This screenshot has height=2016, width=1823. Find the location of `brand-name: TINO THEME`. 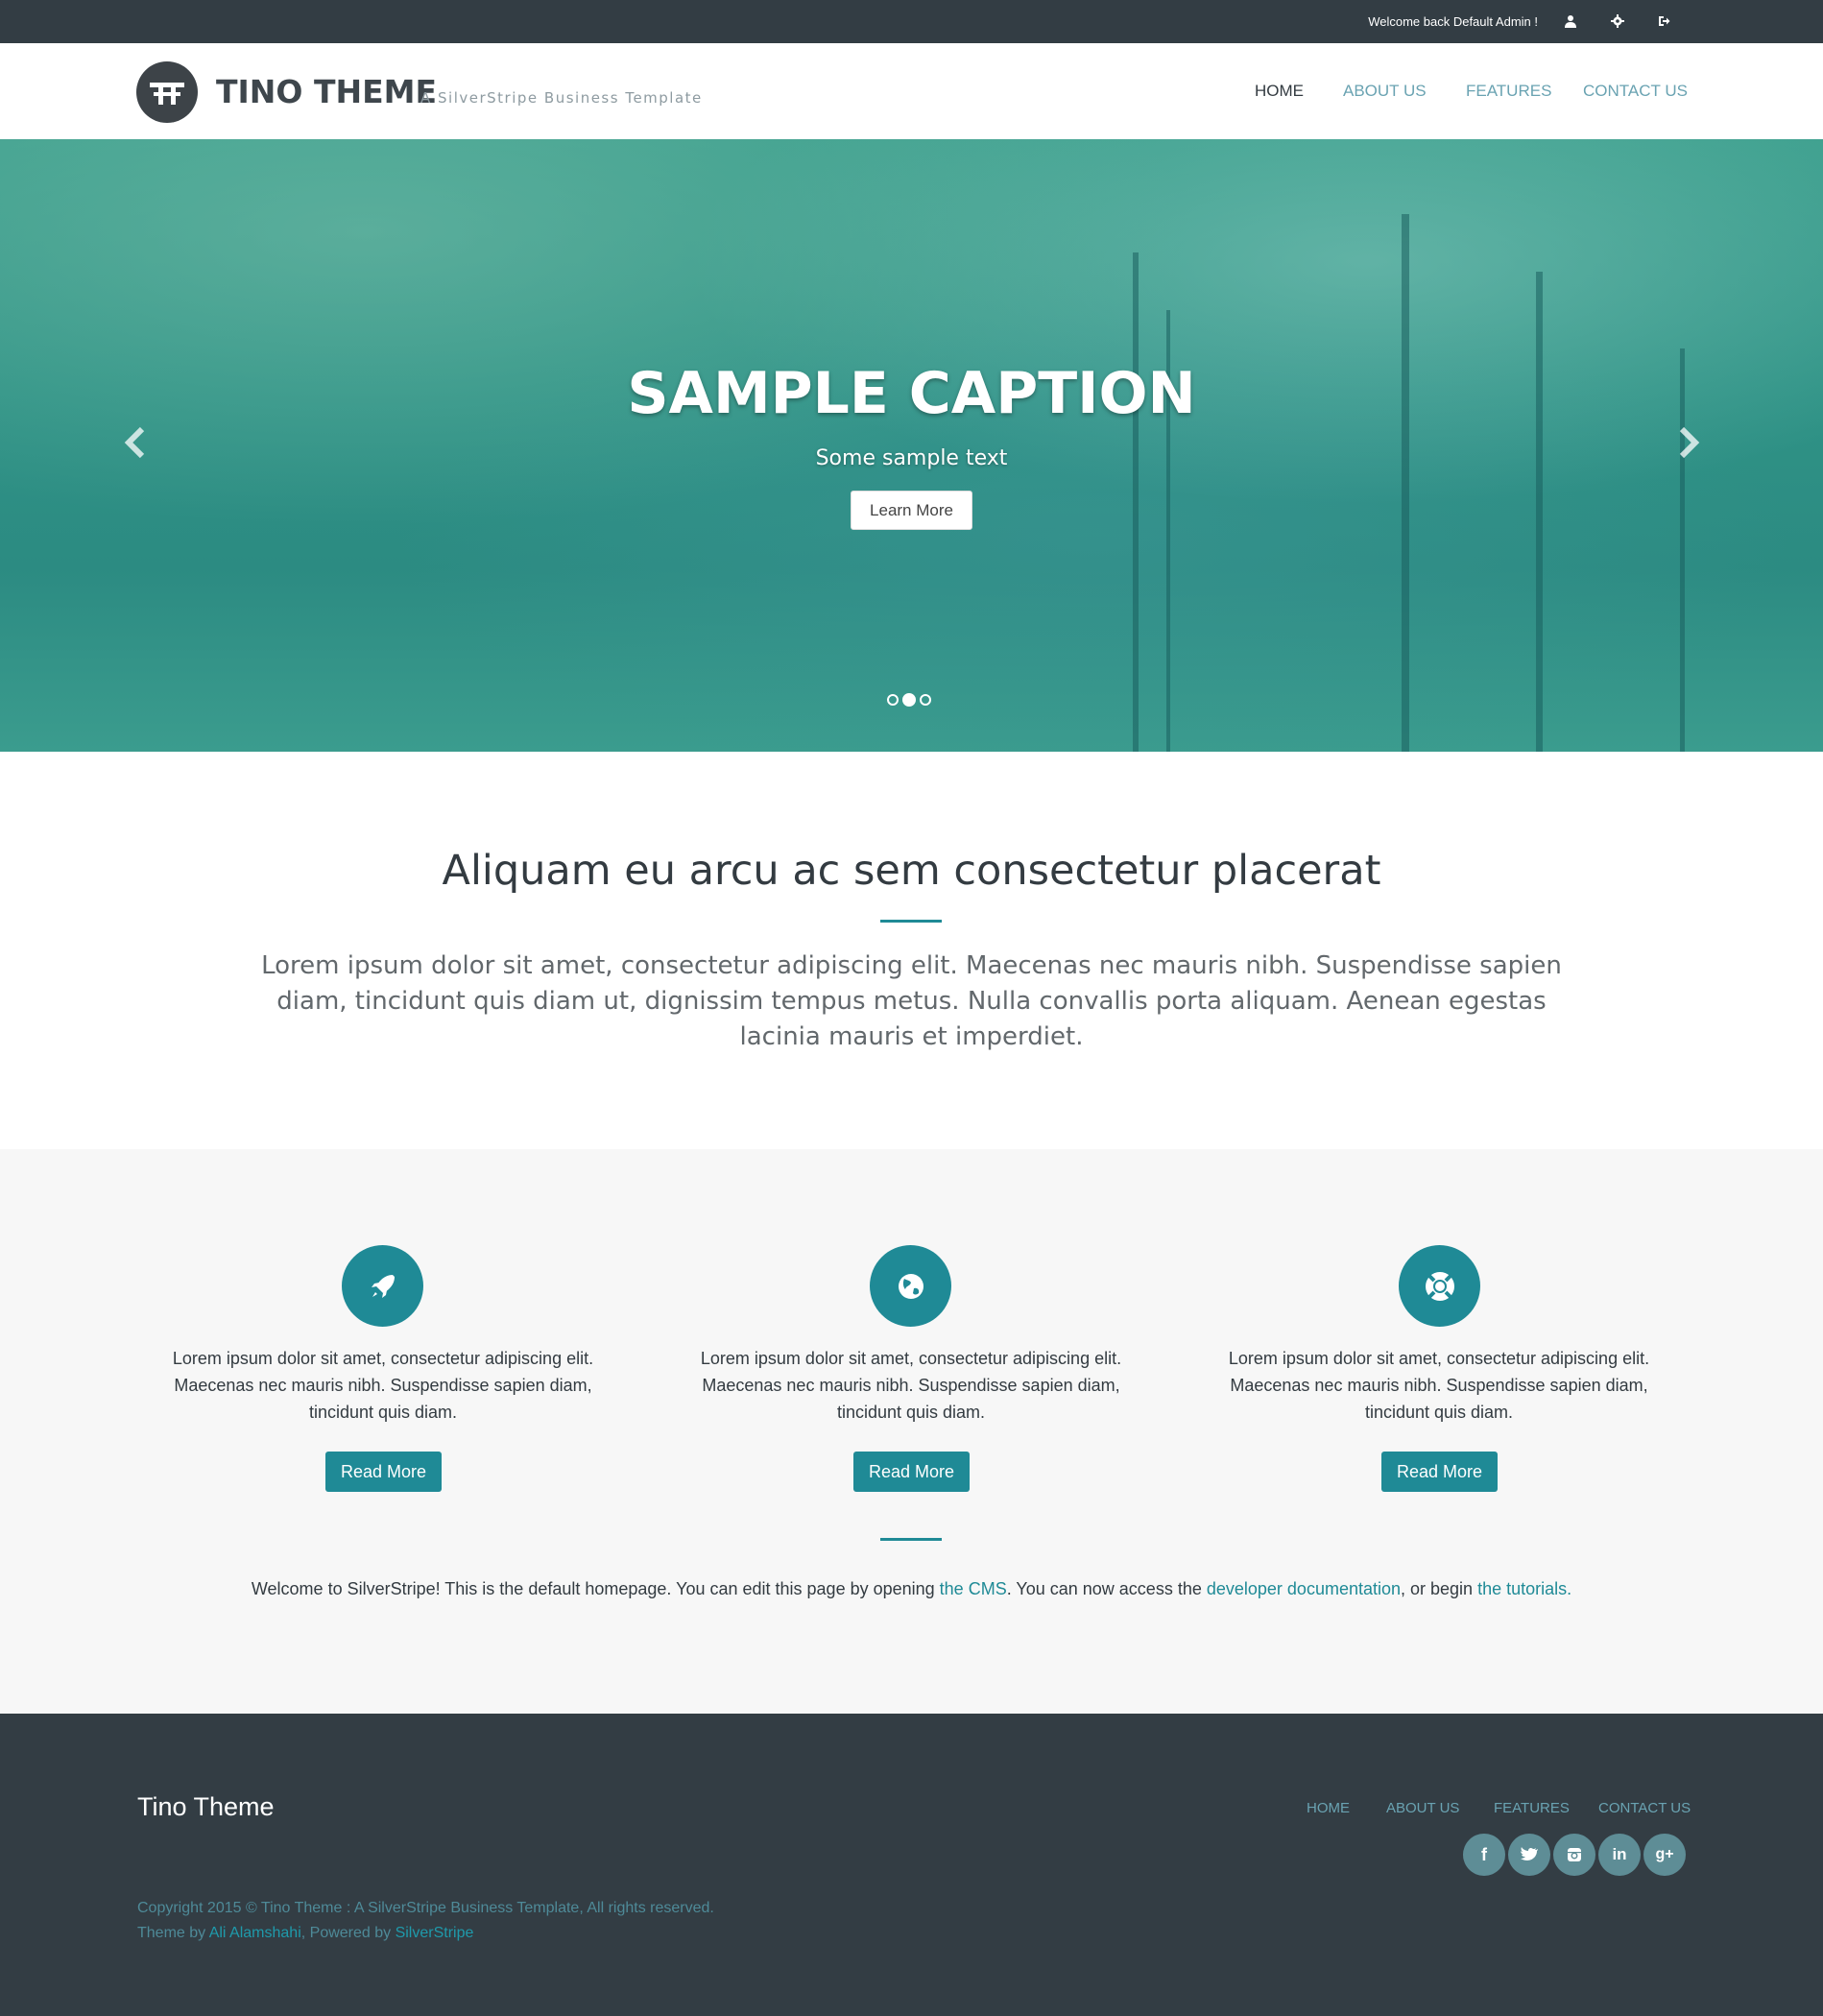

brand-name: TINO THEME is located at coordinates (326, 91).